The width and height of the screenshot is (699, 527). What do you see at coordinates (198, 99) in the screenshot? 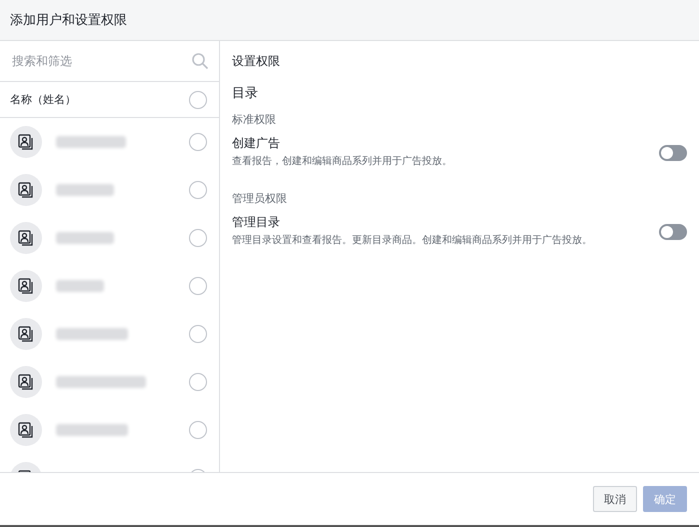
I see `select-all-radio` at bounding box center [198, 99].